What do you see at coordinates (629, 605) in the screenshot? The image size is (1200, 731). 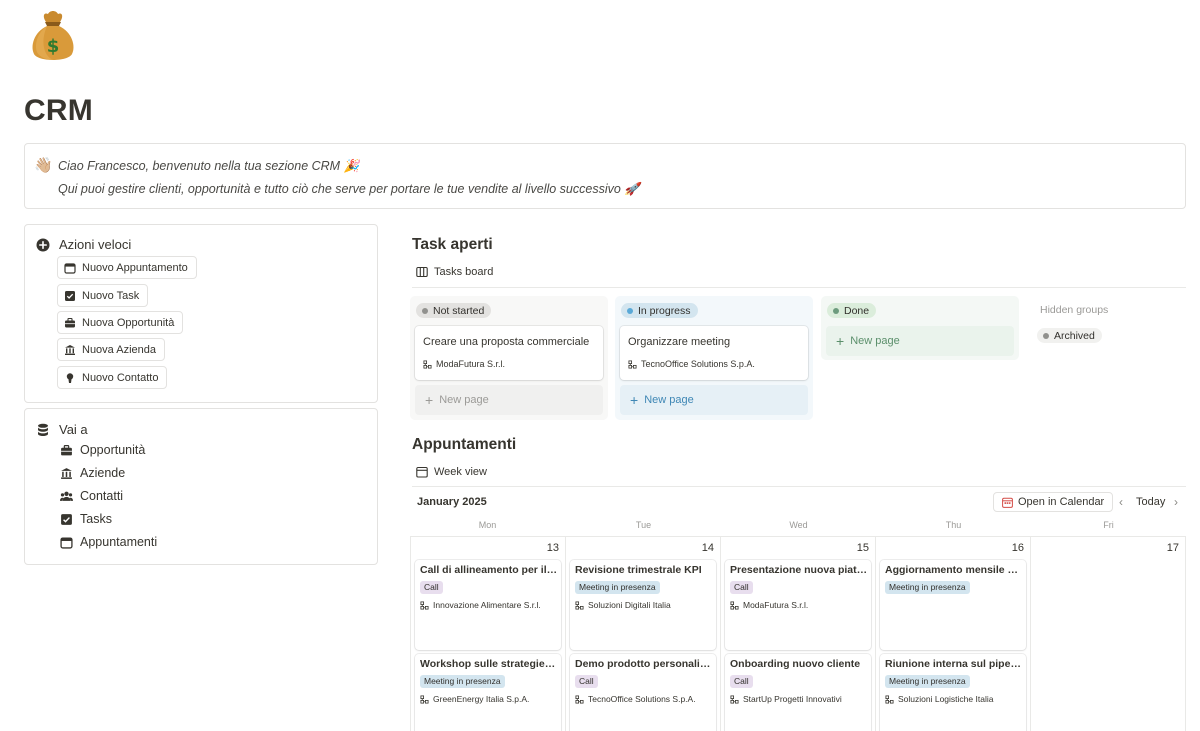 I see `event-company-label: Soluzioni Digitali Italia` at bounding box center [629, 605].